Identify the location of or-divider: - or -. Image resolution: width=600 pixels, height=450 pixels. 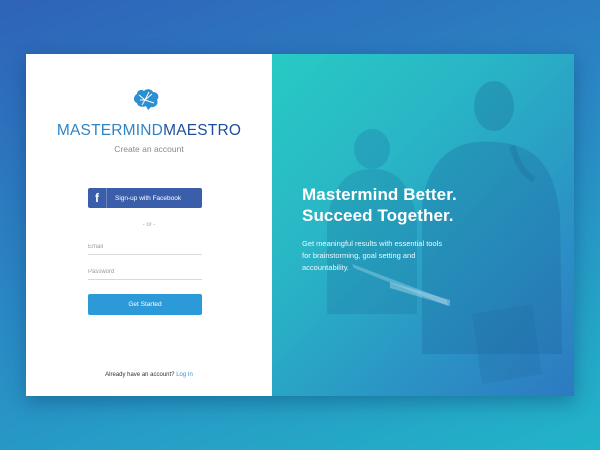
(149, 225).